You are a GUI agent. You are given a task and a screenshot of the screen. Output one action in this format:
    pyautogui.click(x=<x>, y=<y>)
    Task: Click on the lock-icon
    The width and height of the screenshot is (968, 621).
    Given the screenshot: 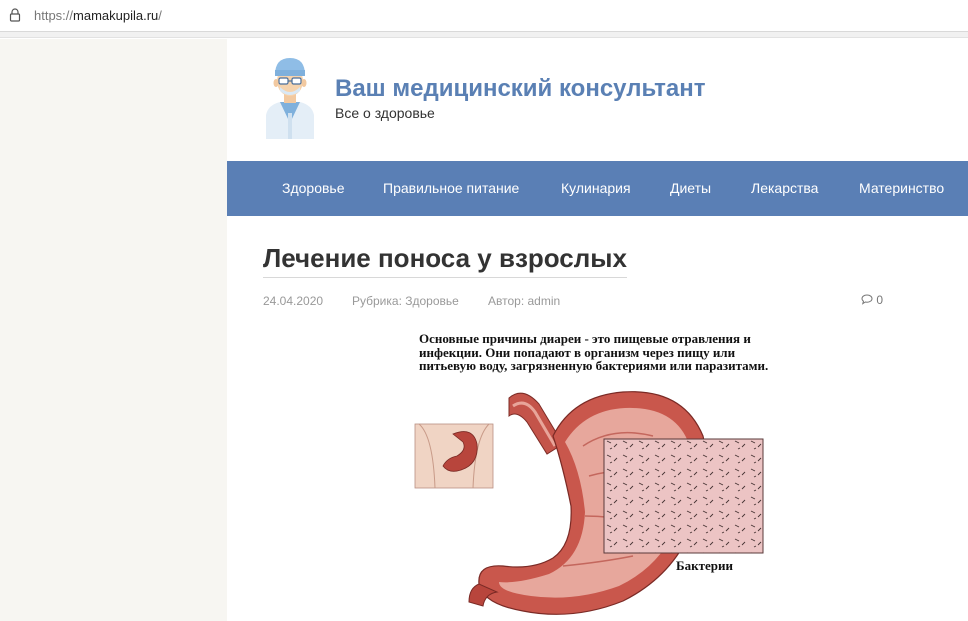 What is the action you would take?
    pyautogui.click(x=15, y=15)
    